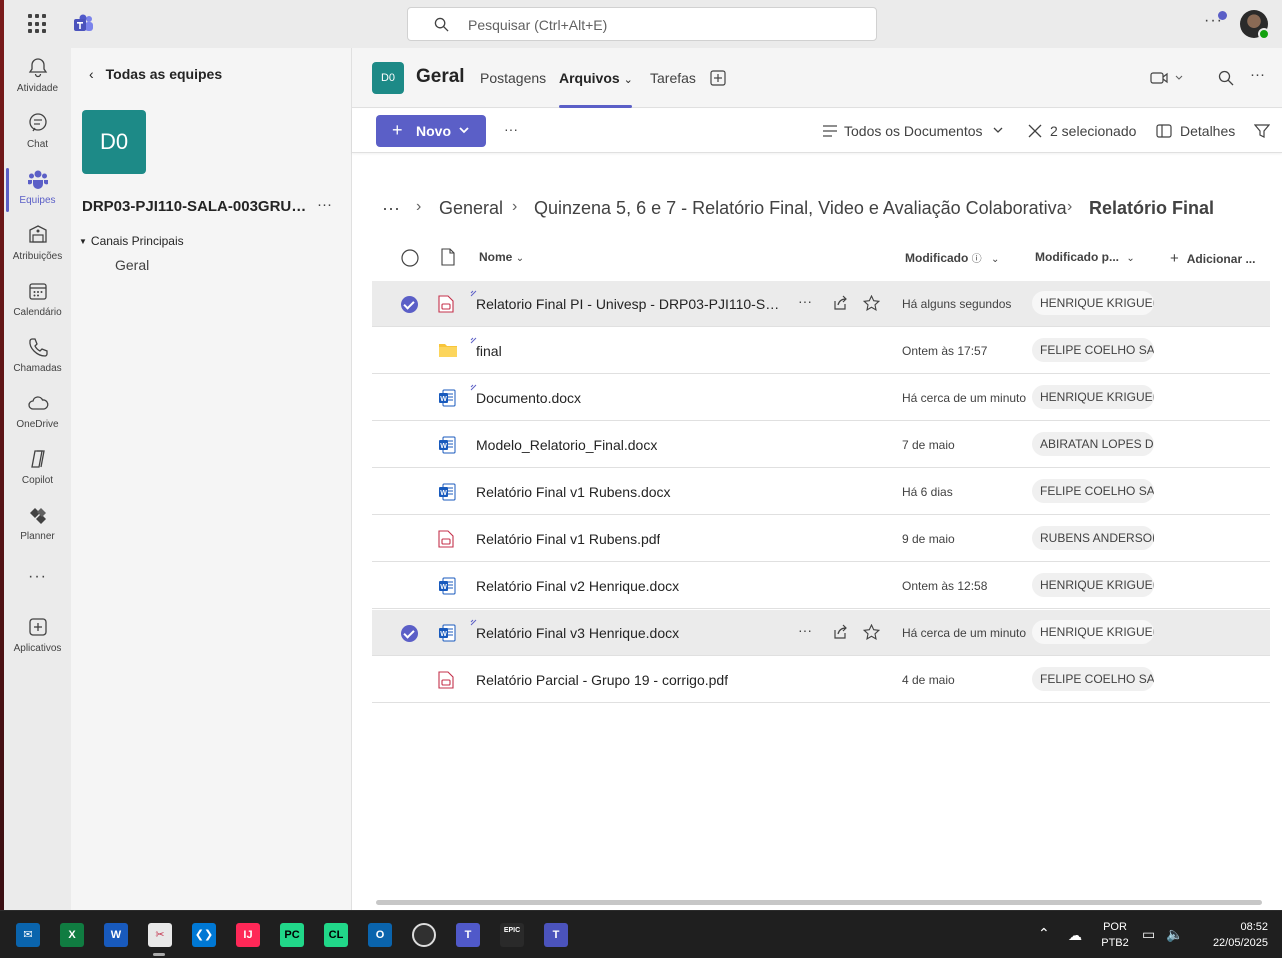  What do you see at coordinates (501, 257) in the screenshot?
I see `column-header-name: Nome ⌄` at bounding box center [501, 257].